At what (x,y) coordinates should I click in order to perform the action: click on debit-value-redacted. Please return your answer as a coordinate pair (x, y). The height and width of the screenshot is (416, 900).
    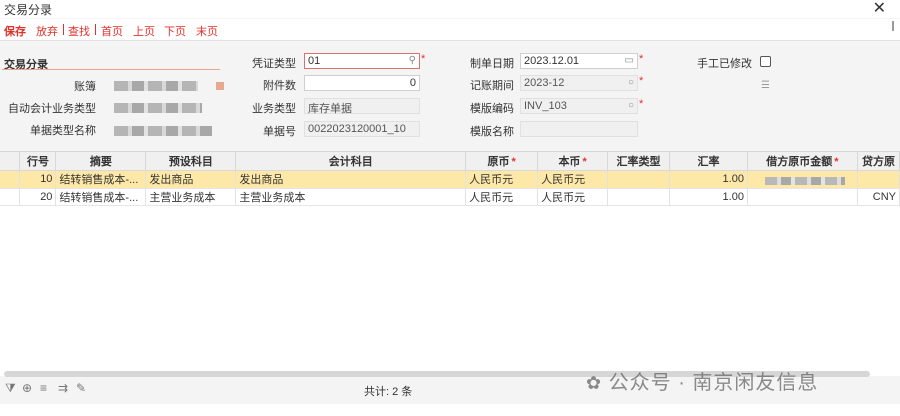
    Looking at the image, I should click on (804, 180).